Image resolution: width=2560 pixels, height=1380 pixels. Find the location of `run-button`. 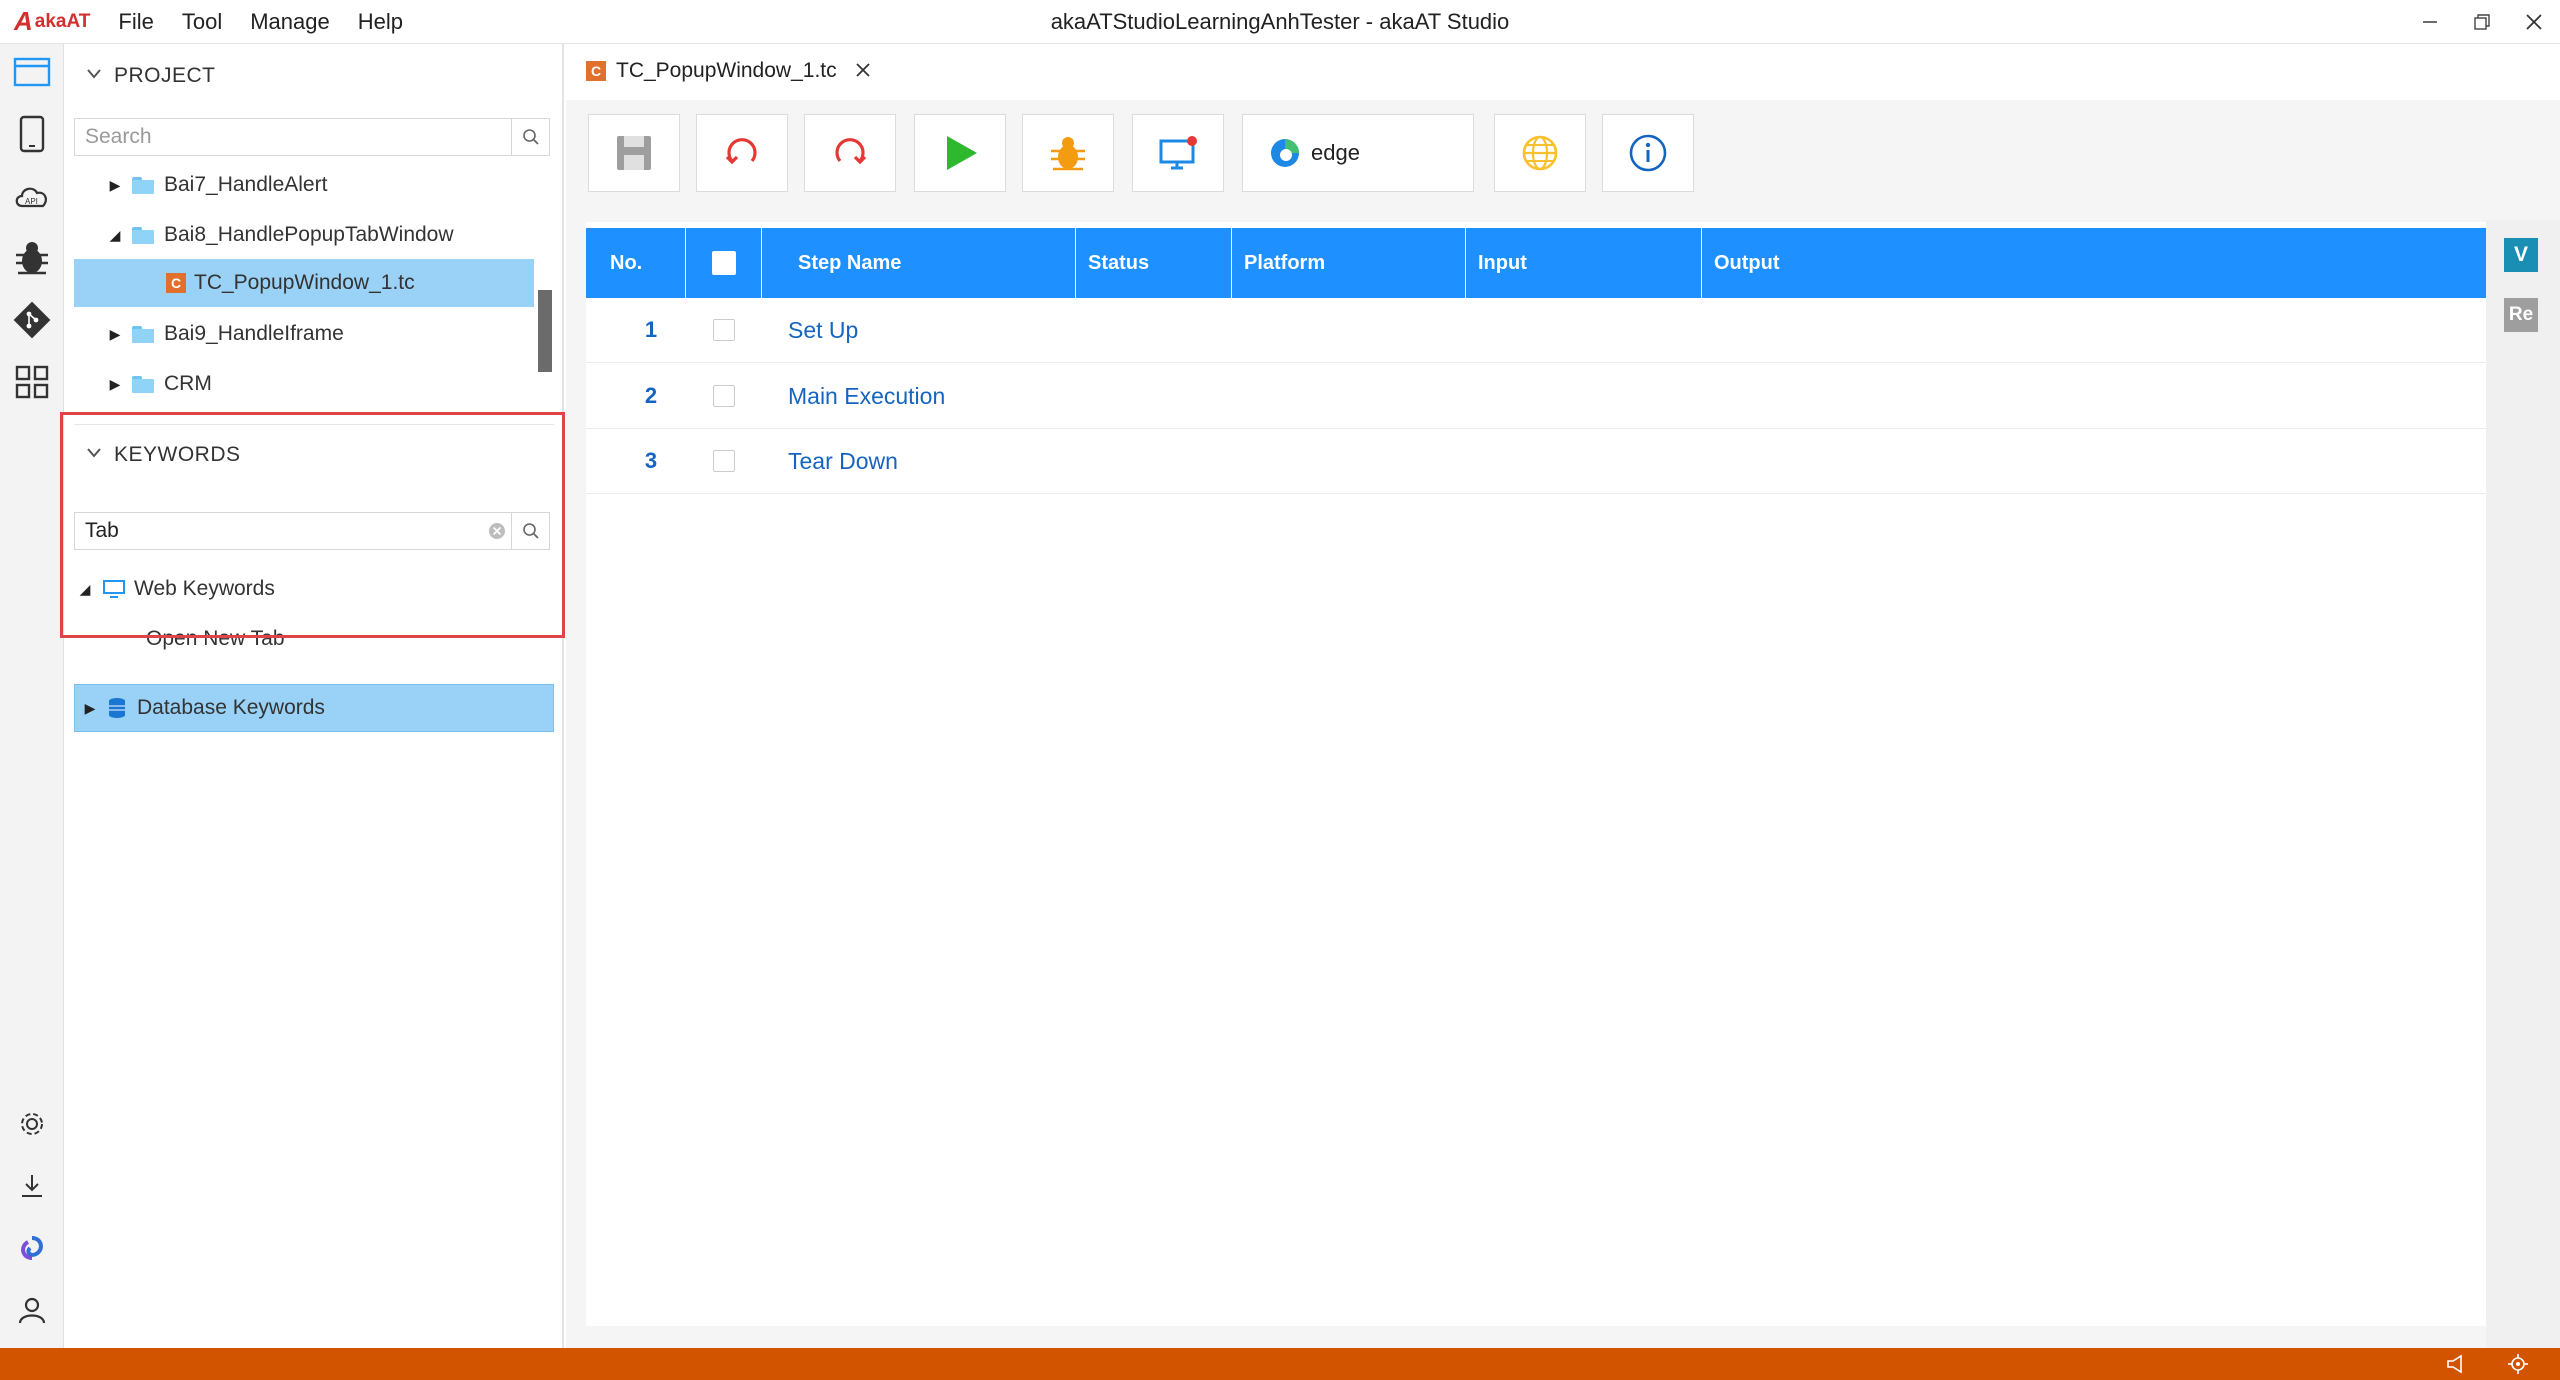

run-button is located at coordinates (960, 153).